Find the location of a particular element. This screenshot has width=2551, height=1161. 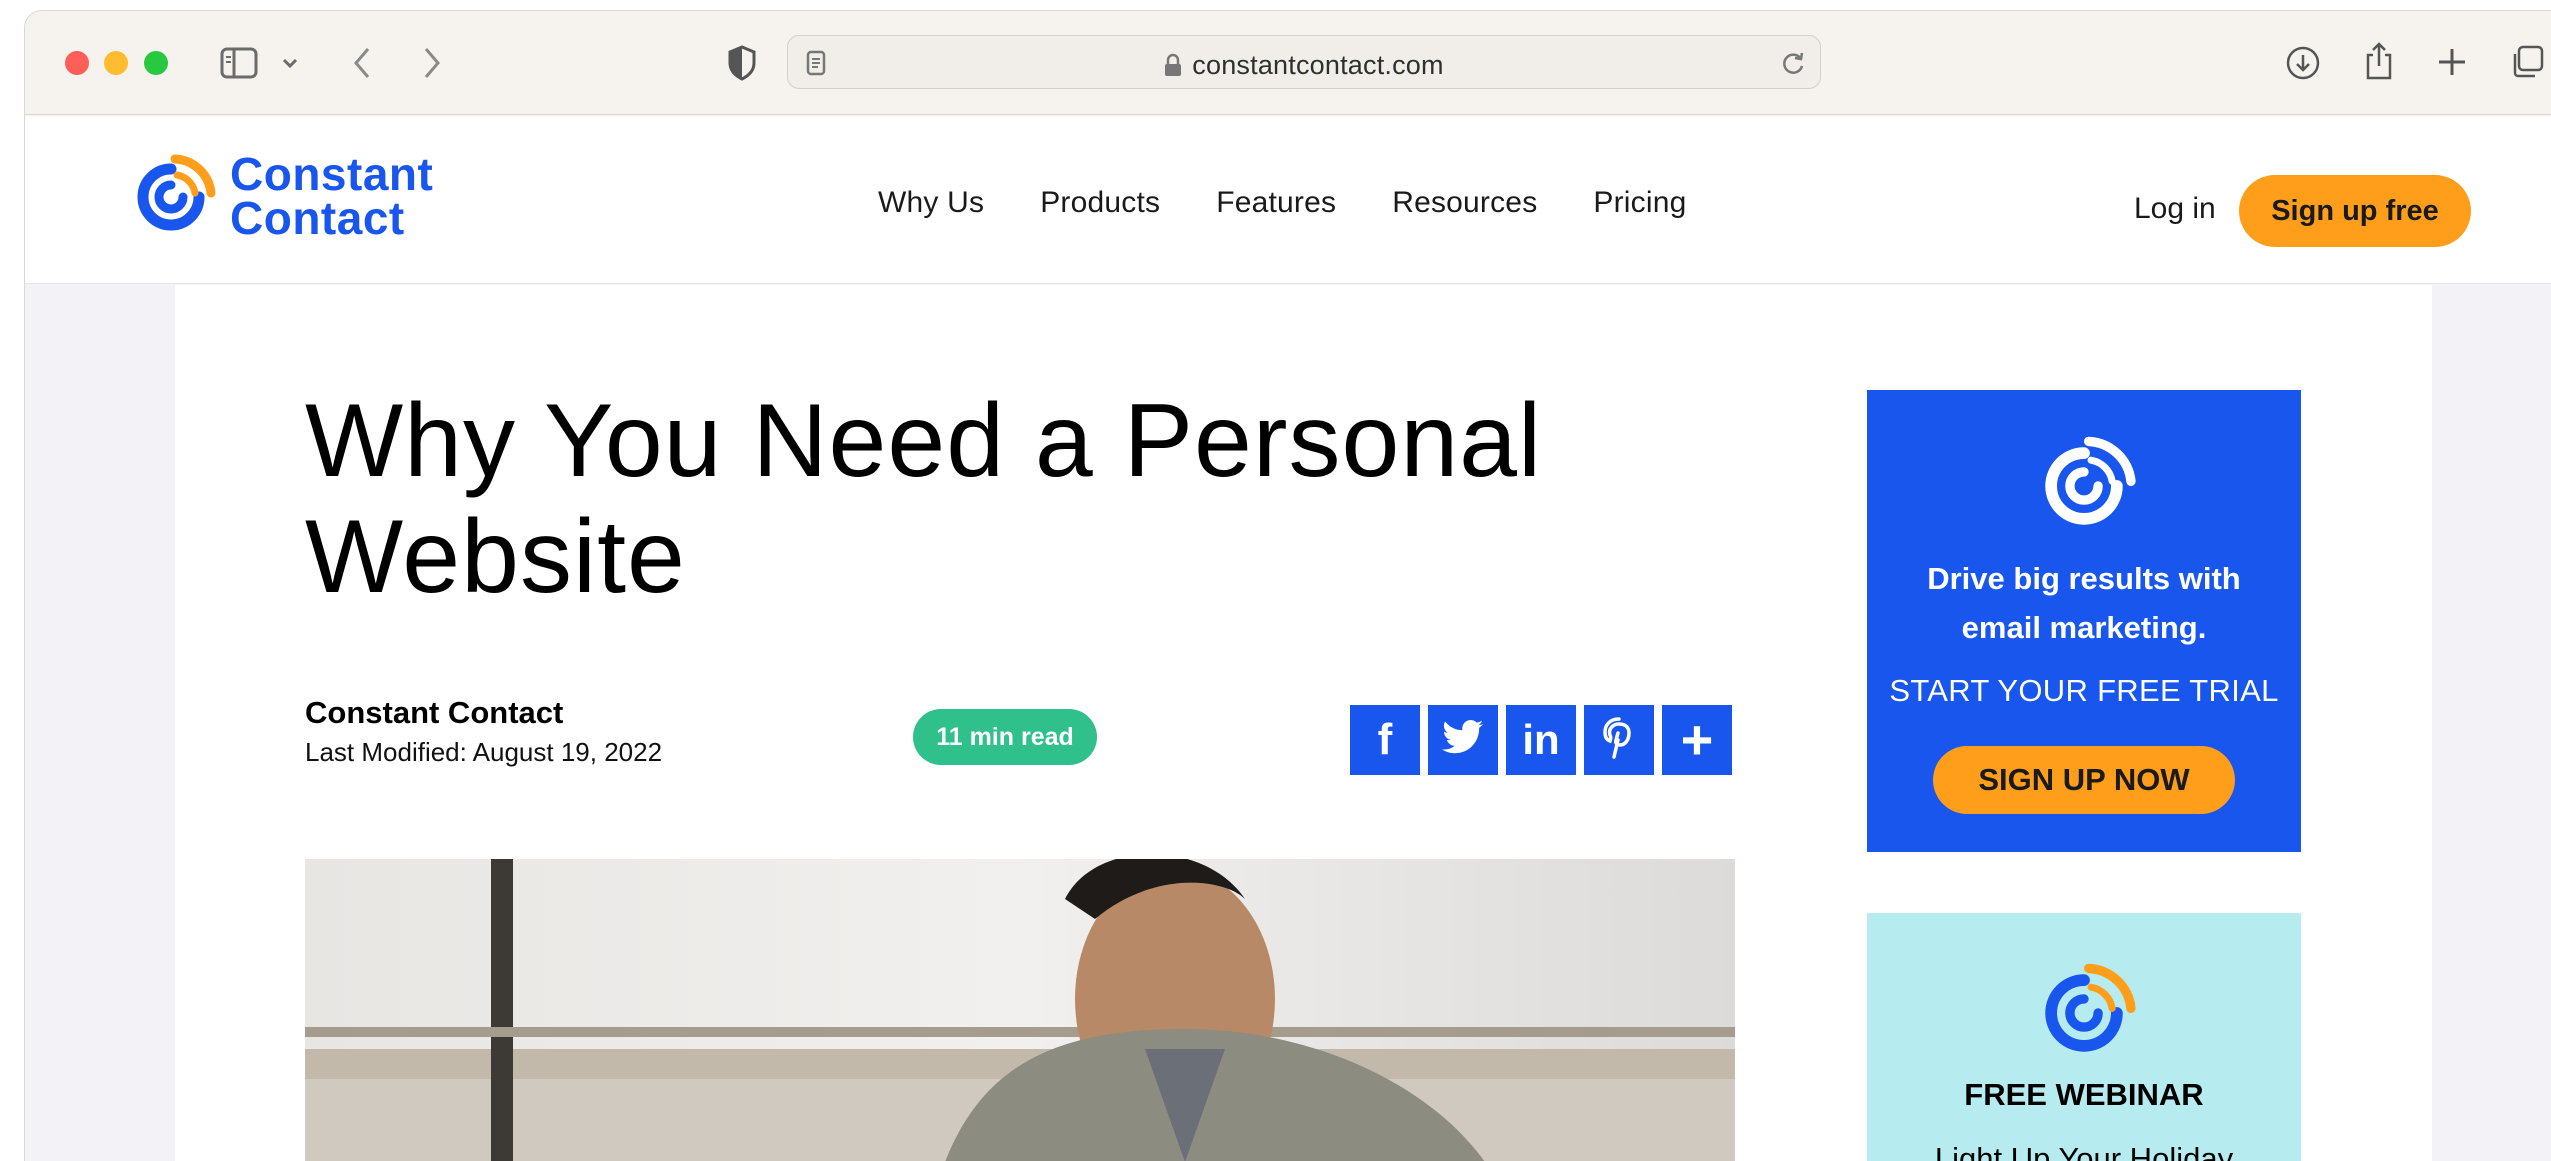

twitter-icon is located at coordinates (1463, 740).